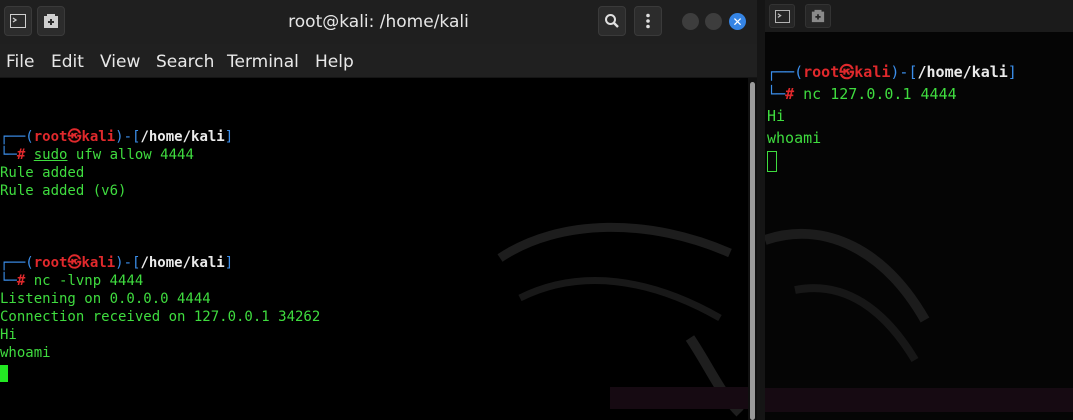 This screenshot has width=1073, height=420. Describe the element at coordinates (67, 62) in the screenshot. I see `menu-edit: Edit` at that location.